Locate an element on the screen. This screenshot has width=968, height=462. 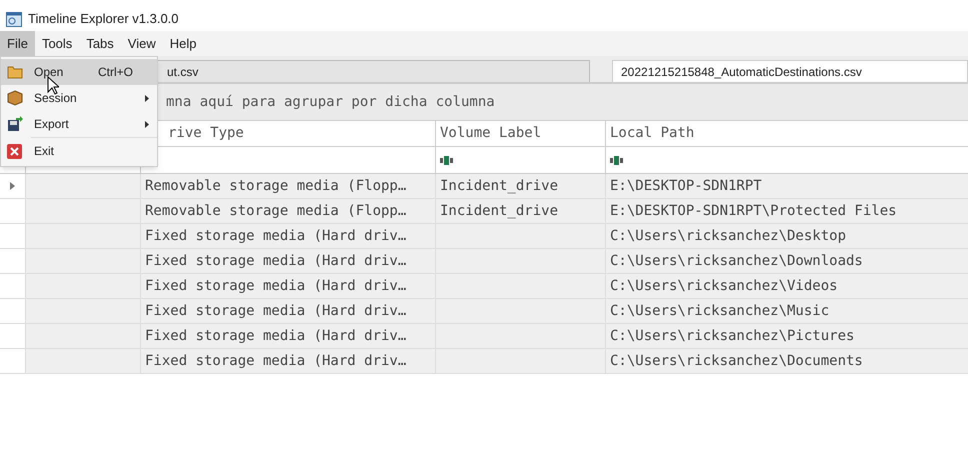
expand-arrow-icon is located at coordinates (12, 186).